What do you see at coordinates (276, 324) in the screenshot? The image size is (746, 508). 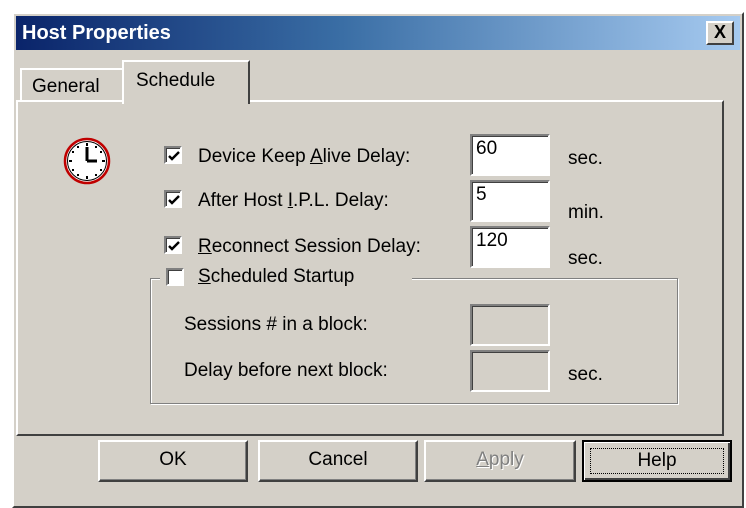 I see `sessions-per-block-label: Sessions # in a block:` at bounding box center [276, 324].